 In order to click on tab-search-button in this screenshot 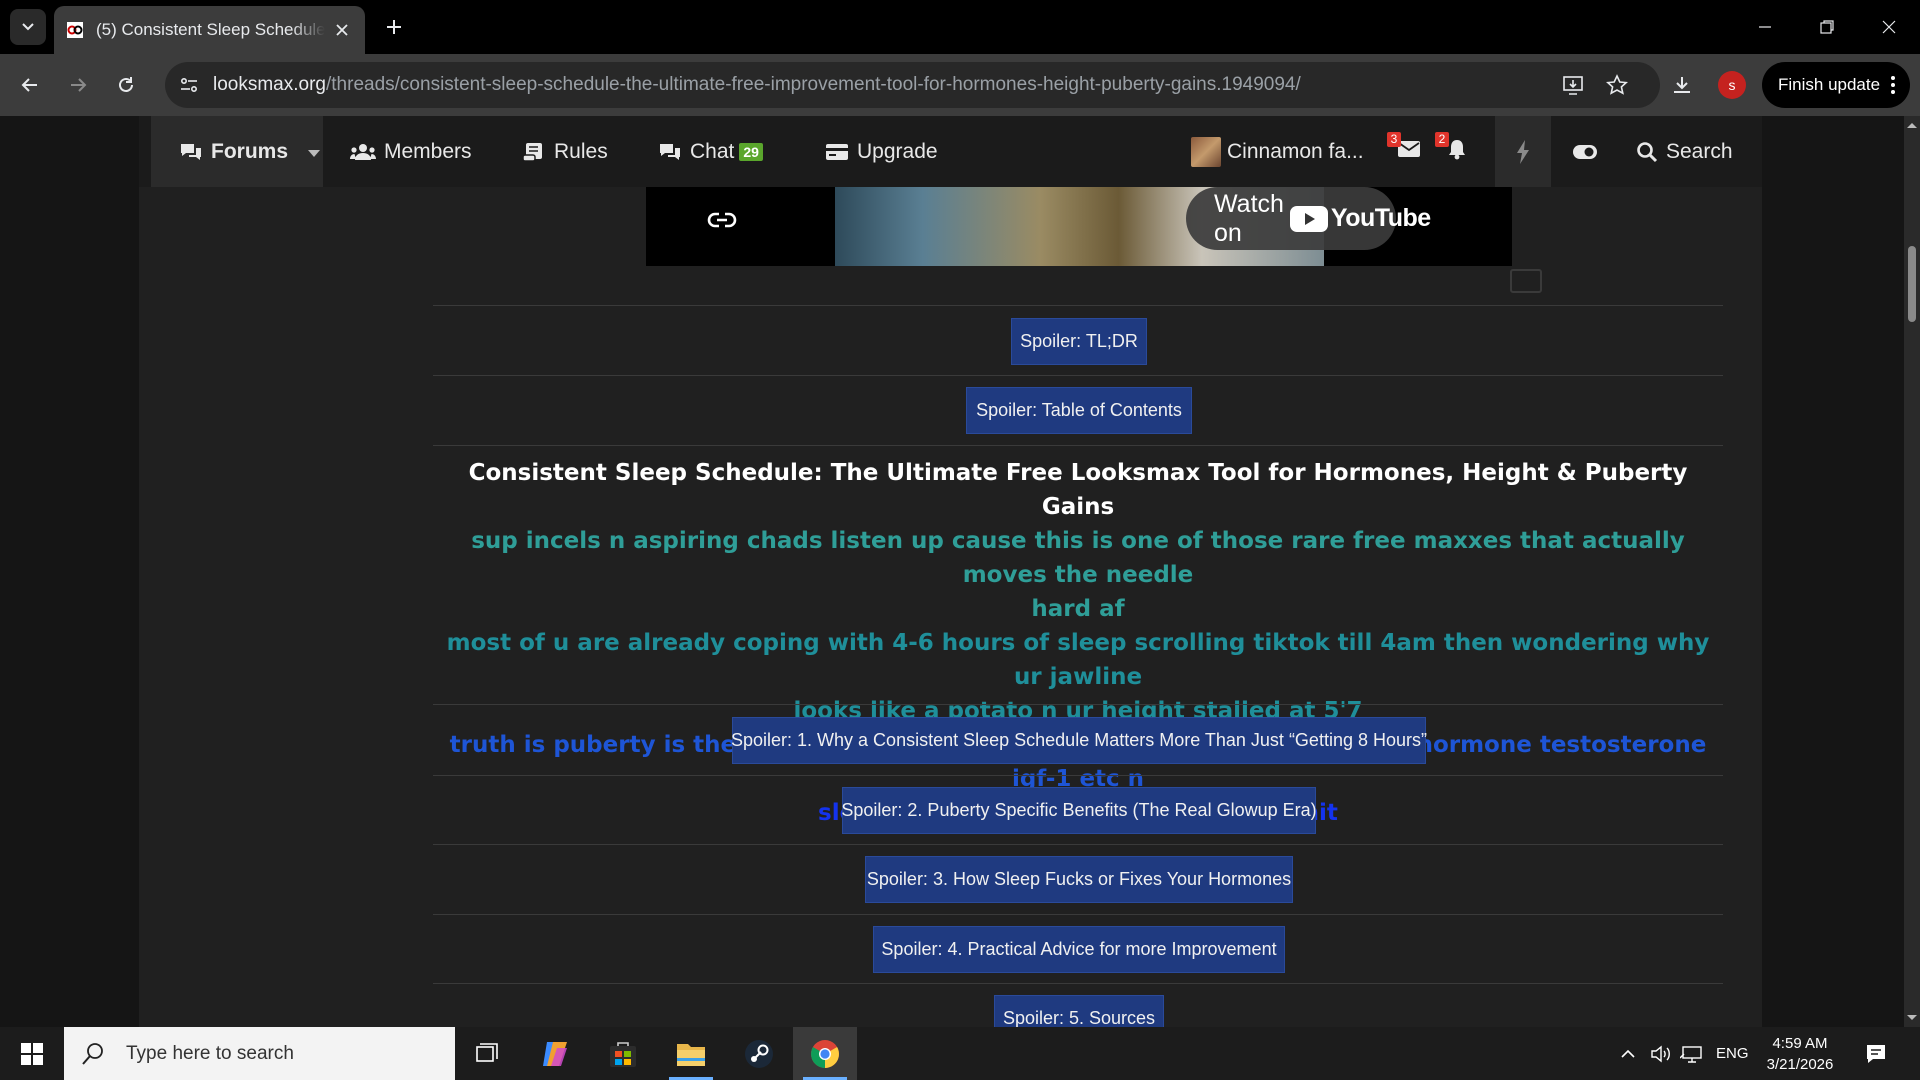, I will do `click(28, 27)`.